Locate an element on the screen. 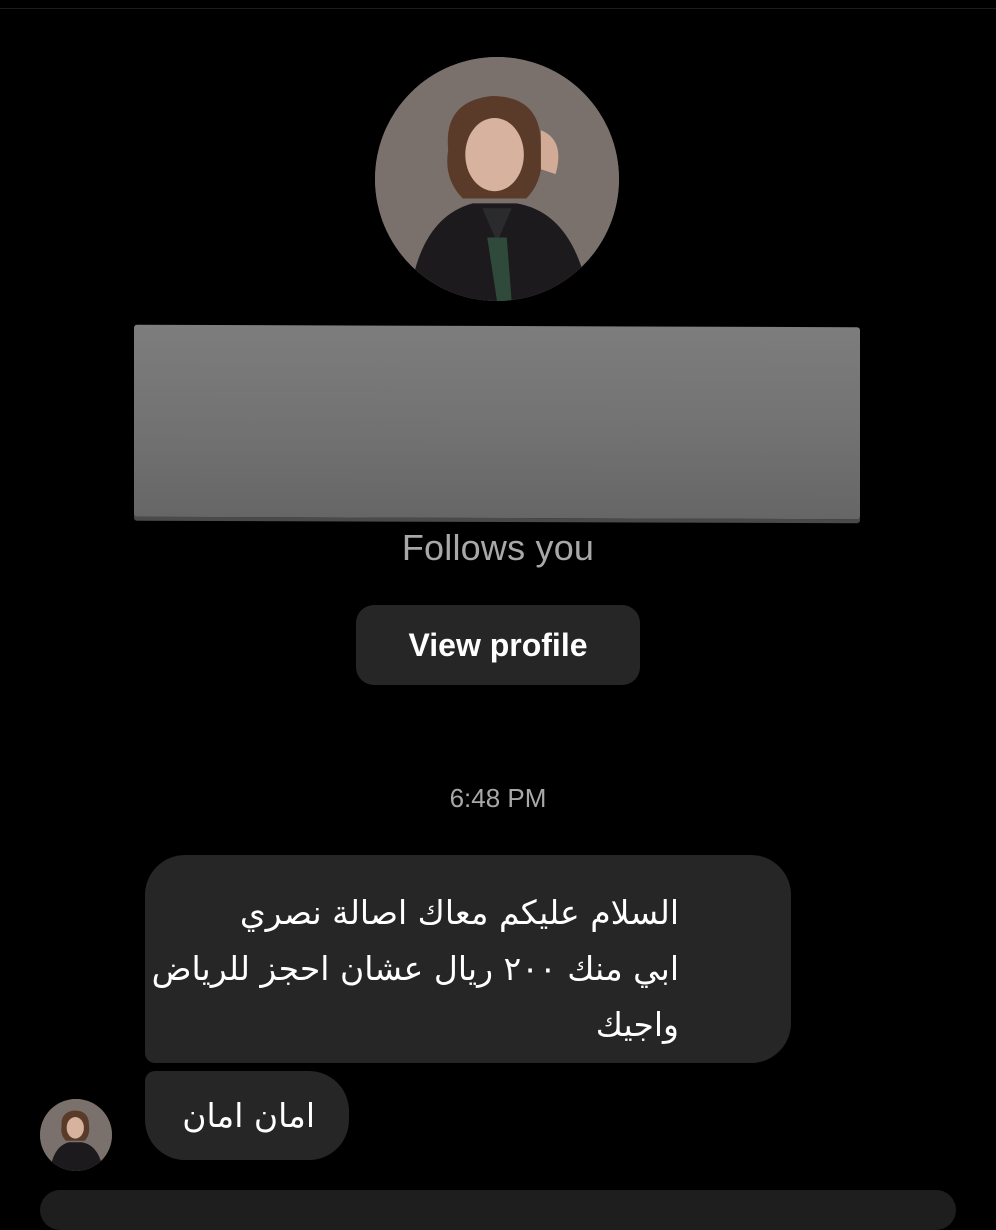 The image size is (996, 1230). profile-photo-icon is located at coordinates (497, 179).